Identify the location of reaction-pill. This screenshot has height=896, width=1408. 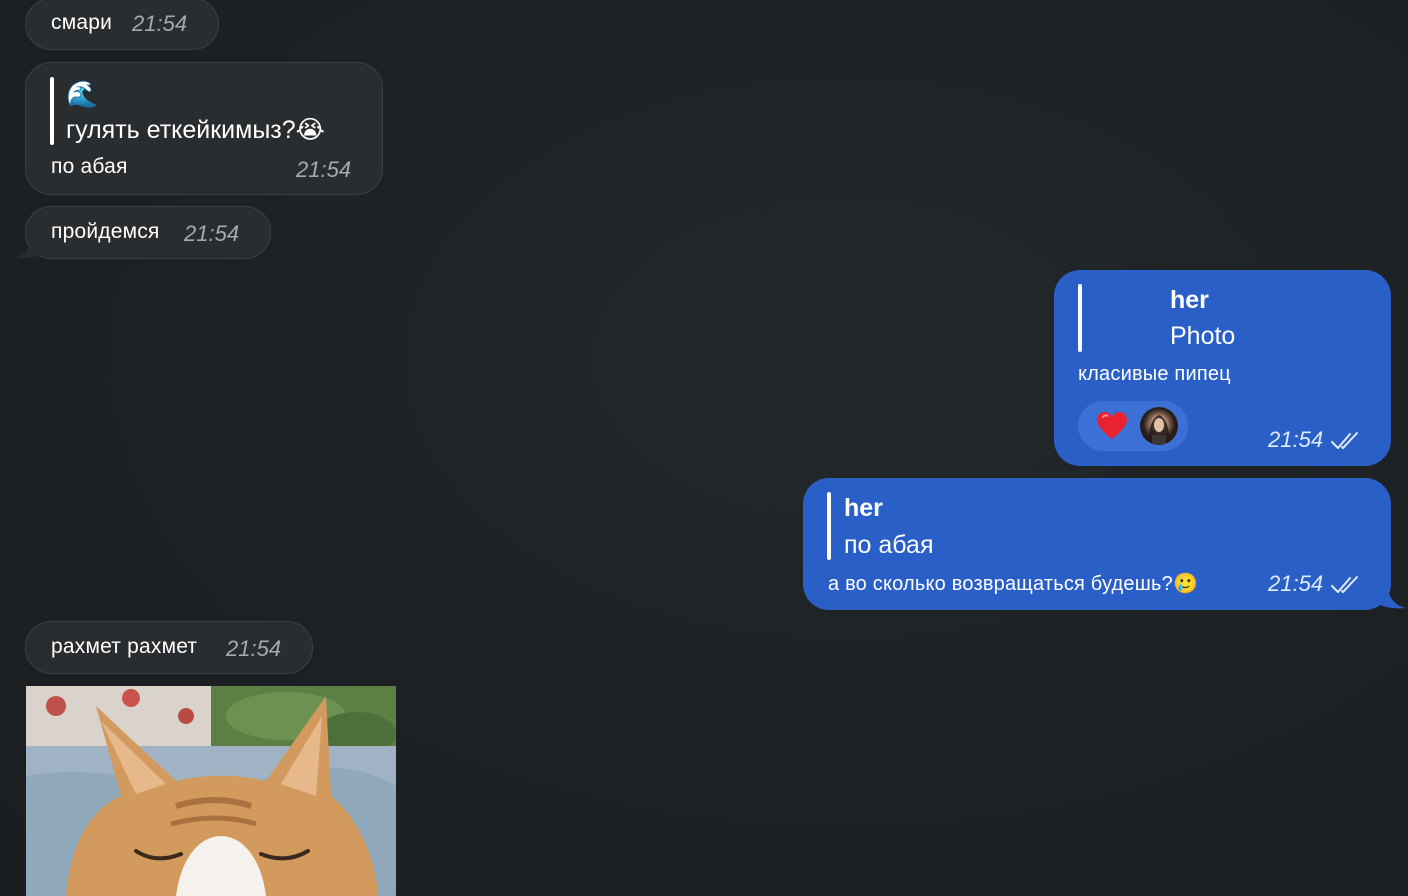
(1133, 426).